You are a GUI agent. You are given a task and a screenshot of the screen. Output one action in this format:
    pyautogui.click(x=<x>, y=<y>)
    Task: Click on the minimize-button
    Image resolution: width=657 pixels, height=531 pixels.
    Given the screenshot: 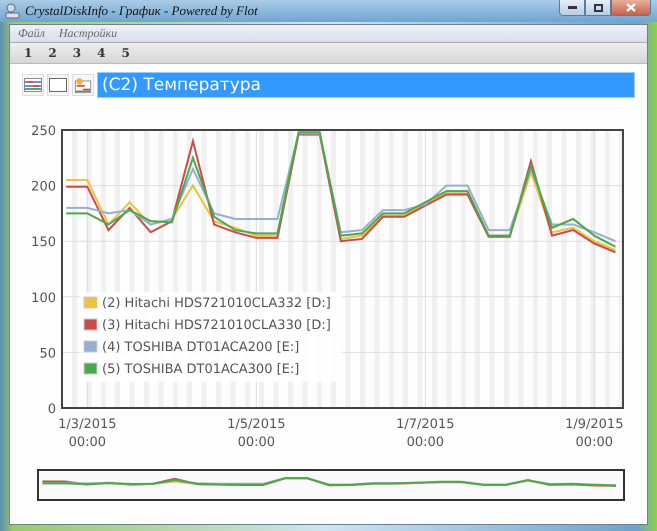 What is the action you would take?
    pyautogui.click(x=572, y=8)
    